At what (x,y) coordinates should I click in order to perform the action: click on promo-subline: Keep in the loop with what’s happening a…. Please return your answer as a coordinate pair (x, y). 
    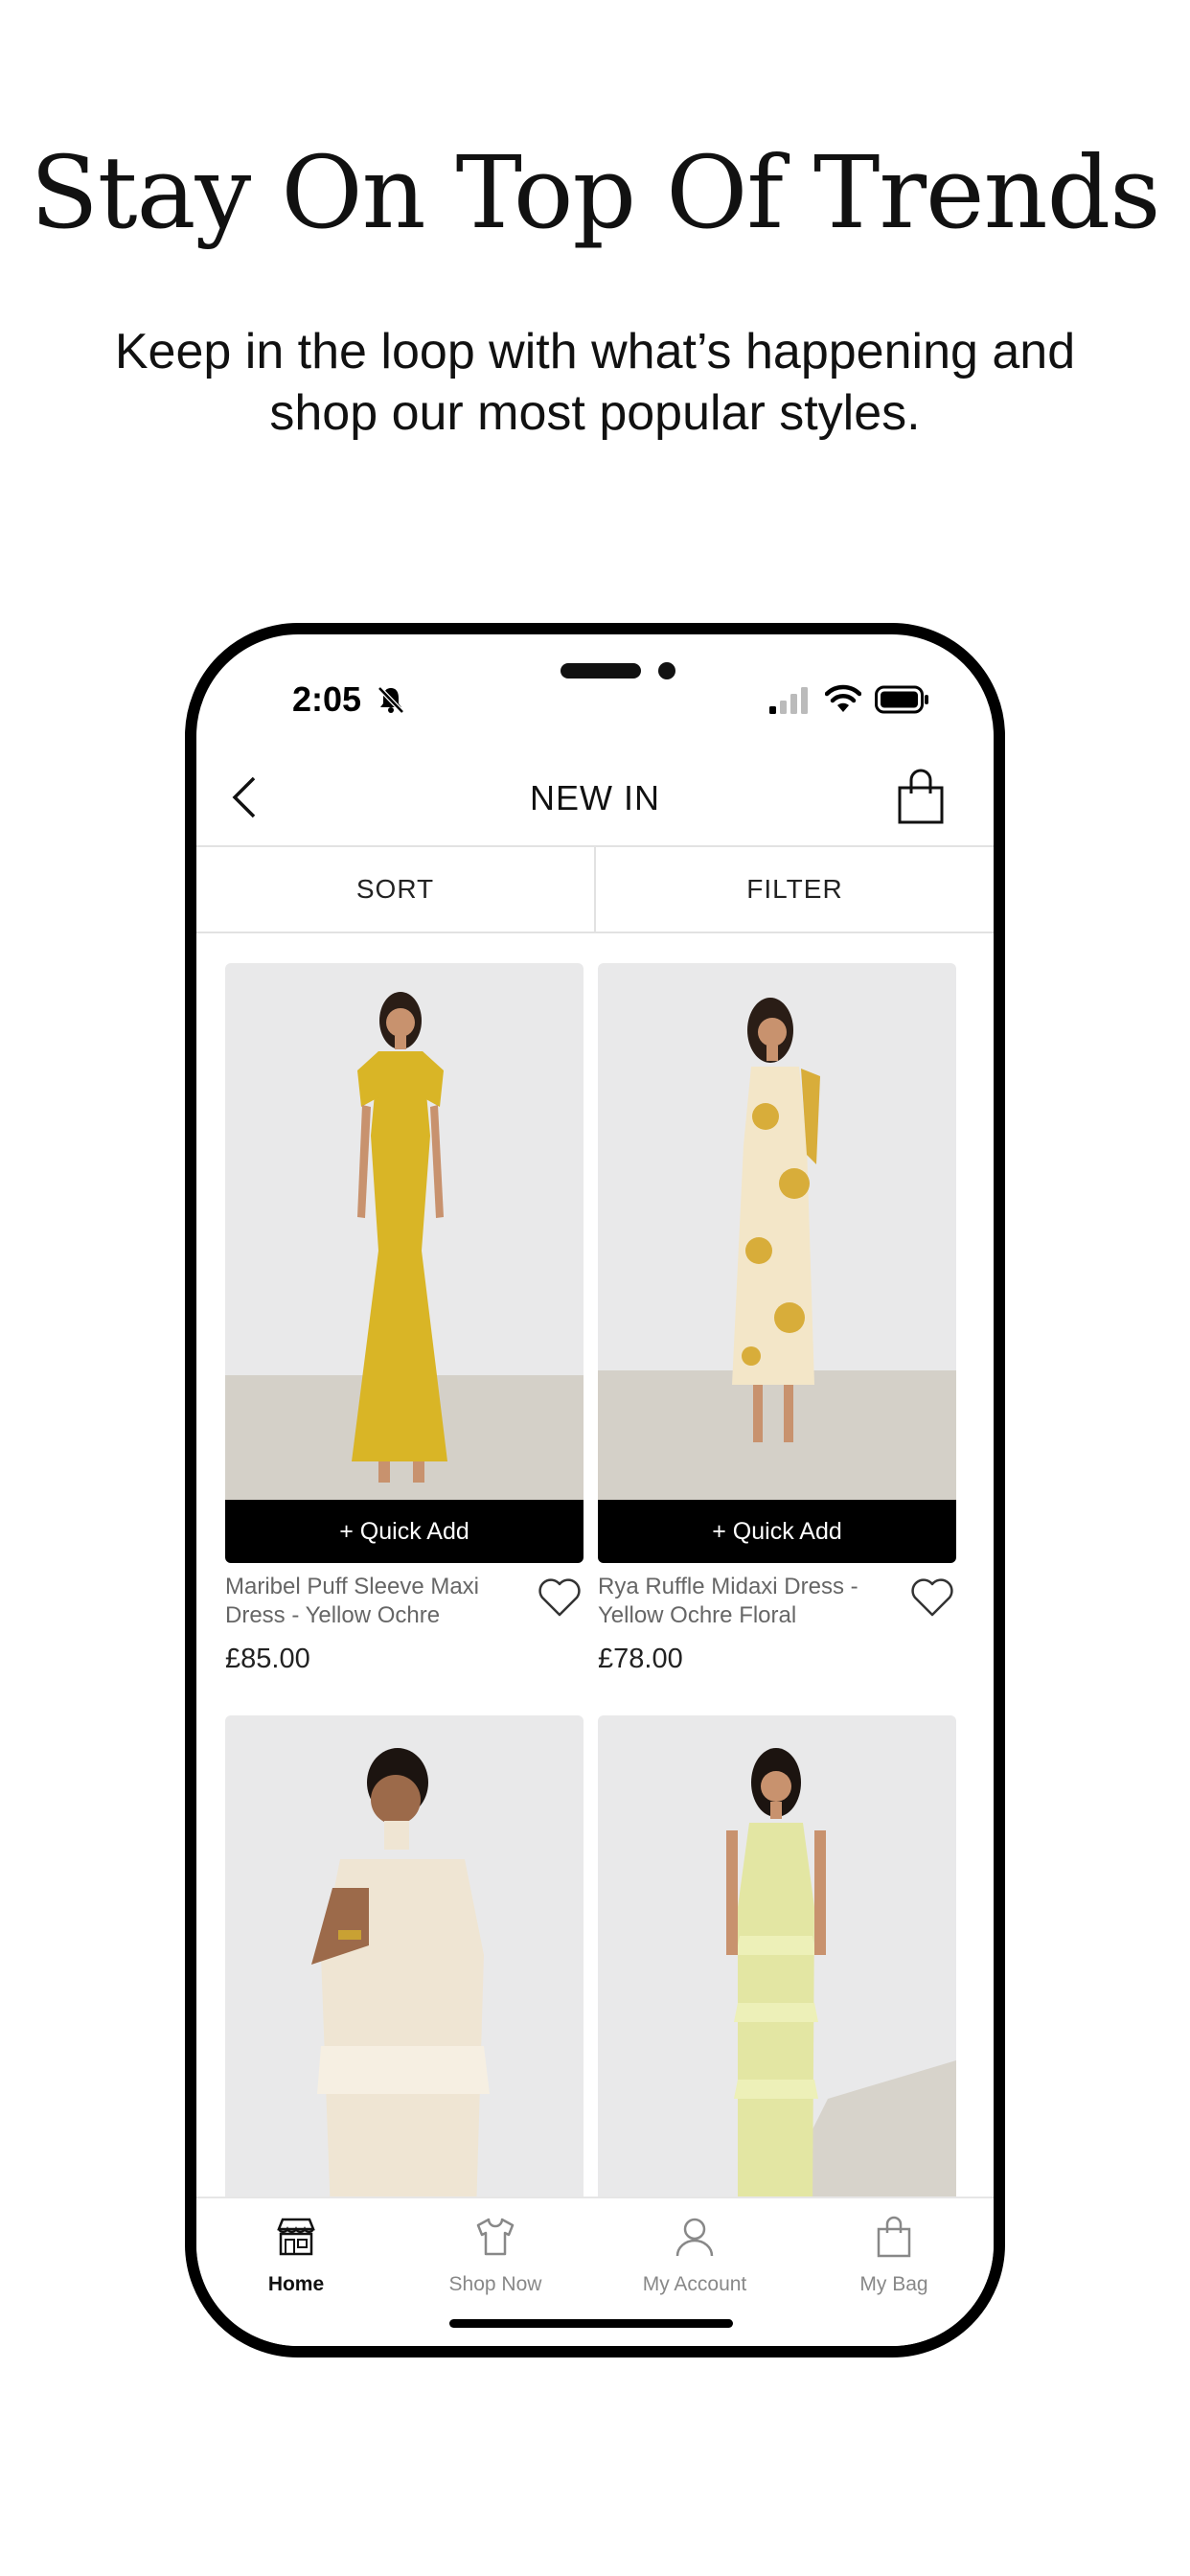
    Looking at the image, I should click on (595, 382).